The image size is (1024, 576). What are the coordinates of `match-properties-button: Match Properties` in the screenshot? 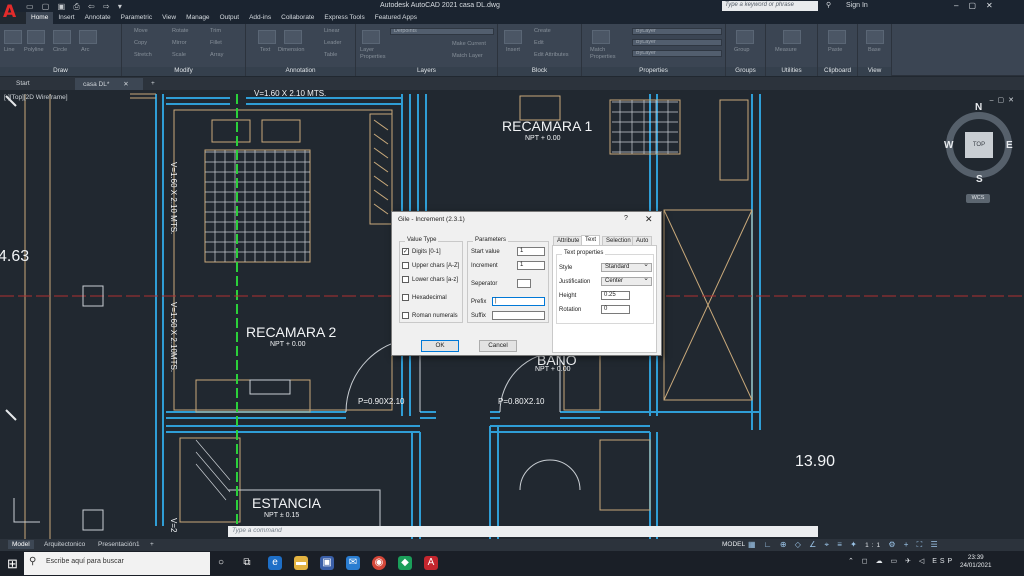 It's located at (603, 54).